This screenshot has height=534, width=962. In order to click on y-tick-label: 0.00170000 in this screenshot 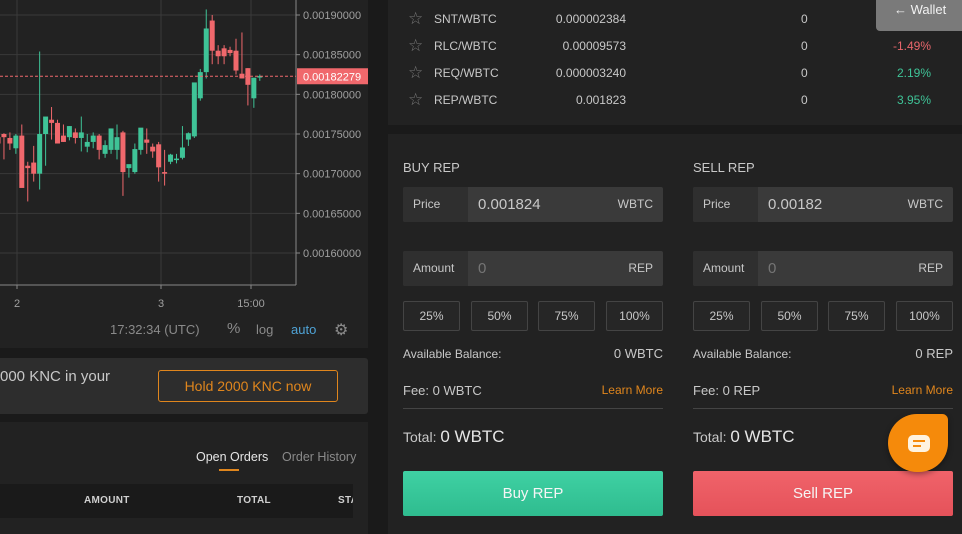, I will do `click(332, 175)`.